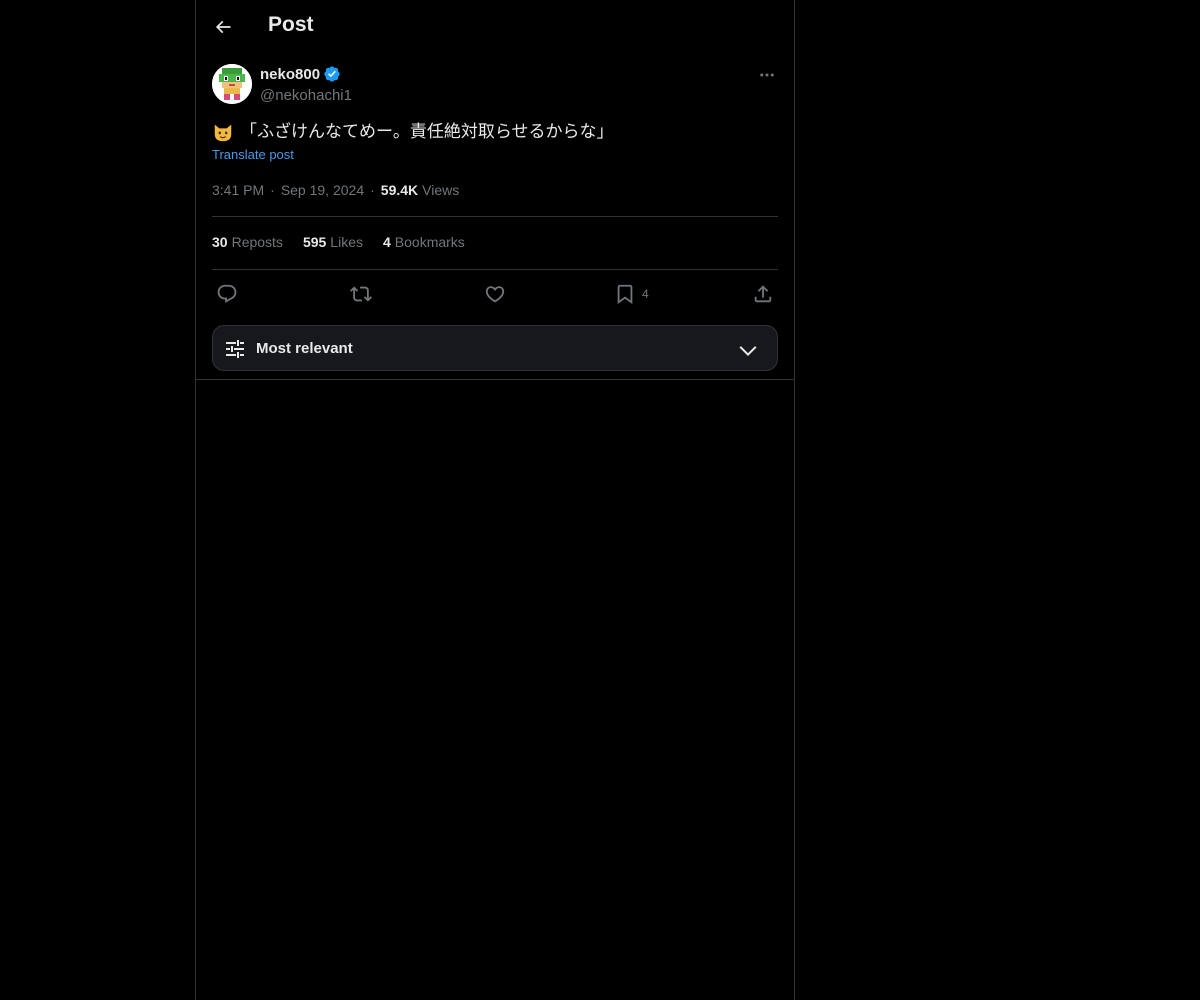 The width and height of the screenshot is (1200, 1000). Describe the element at coordinates (306, 95) in the screenshot. I see `author-handle: @nekohachi1` at that location.